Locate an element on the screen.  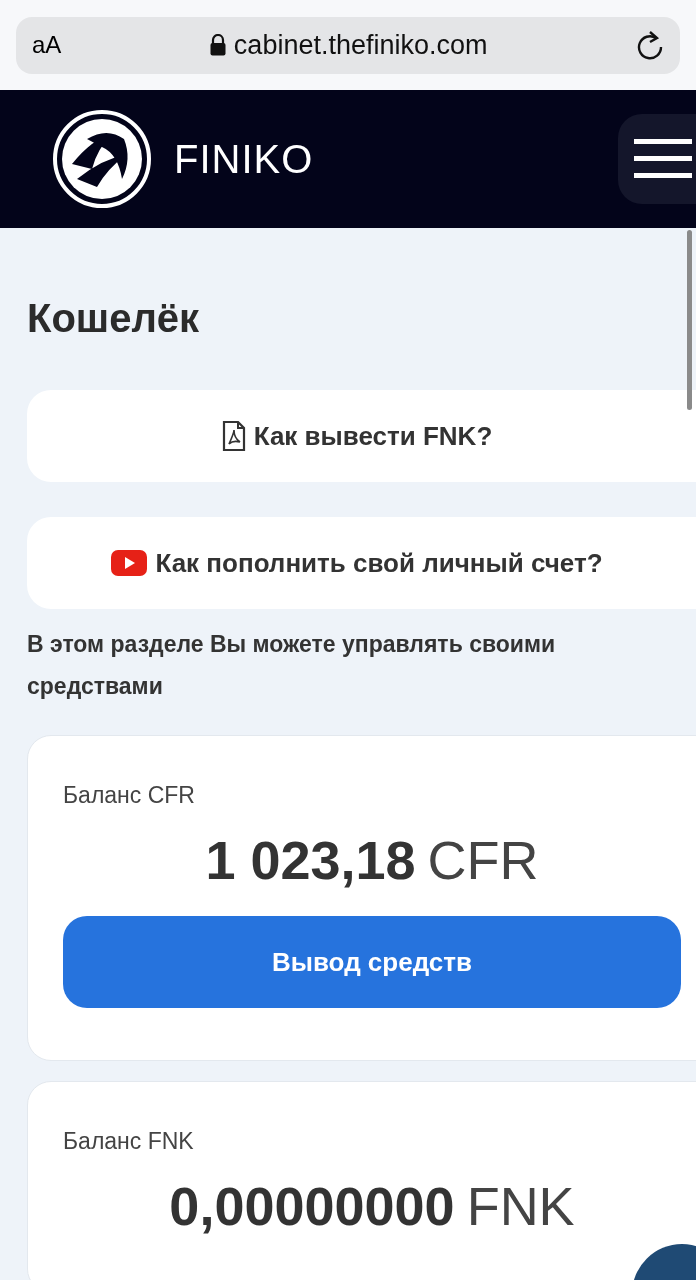
balance-label: Баланс CFR is located at coordinates (129, 795).